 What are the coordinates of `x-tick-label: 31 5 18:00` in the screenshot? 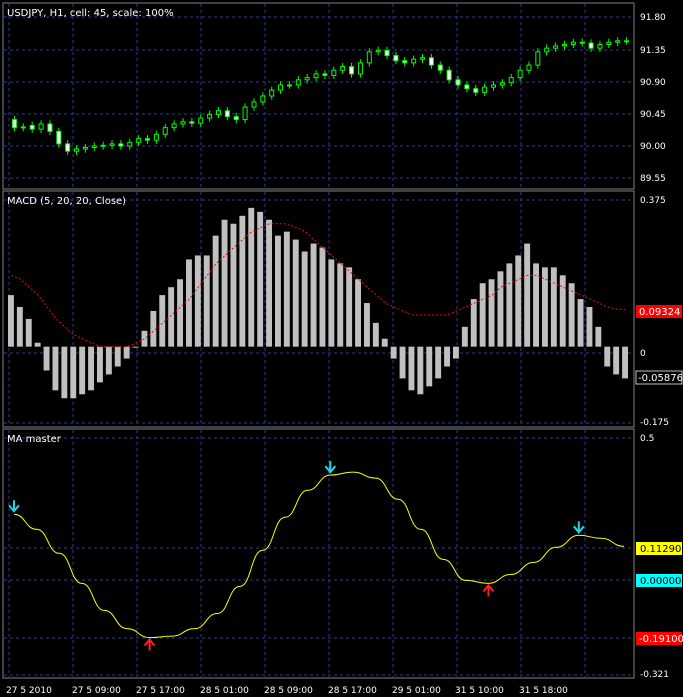 It's located at (543, 691).